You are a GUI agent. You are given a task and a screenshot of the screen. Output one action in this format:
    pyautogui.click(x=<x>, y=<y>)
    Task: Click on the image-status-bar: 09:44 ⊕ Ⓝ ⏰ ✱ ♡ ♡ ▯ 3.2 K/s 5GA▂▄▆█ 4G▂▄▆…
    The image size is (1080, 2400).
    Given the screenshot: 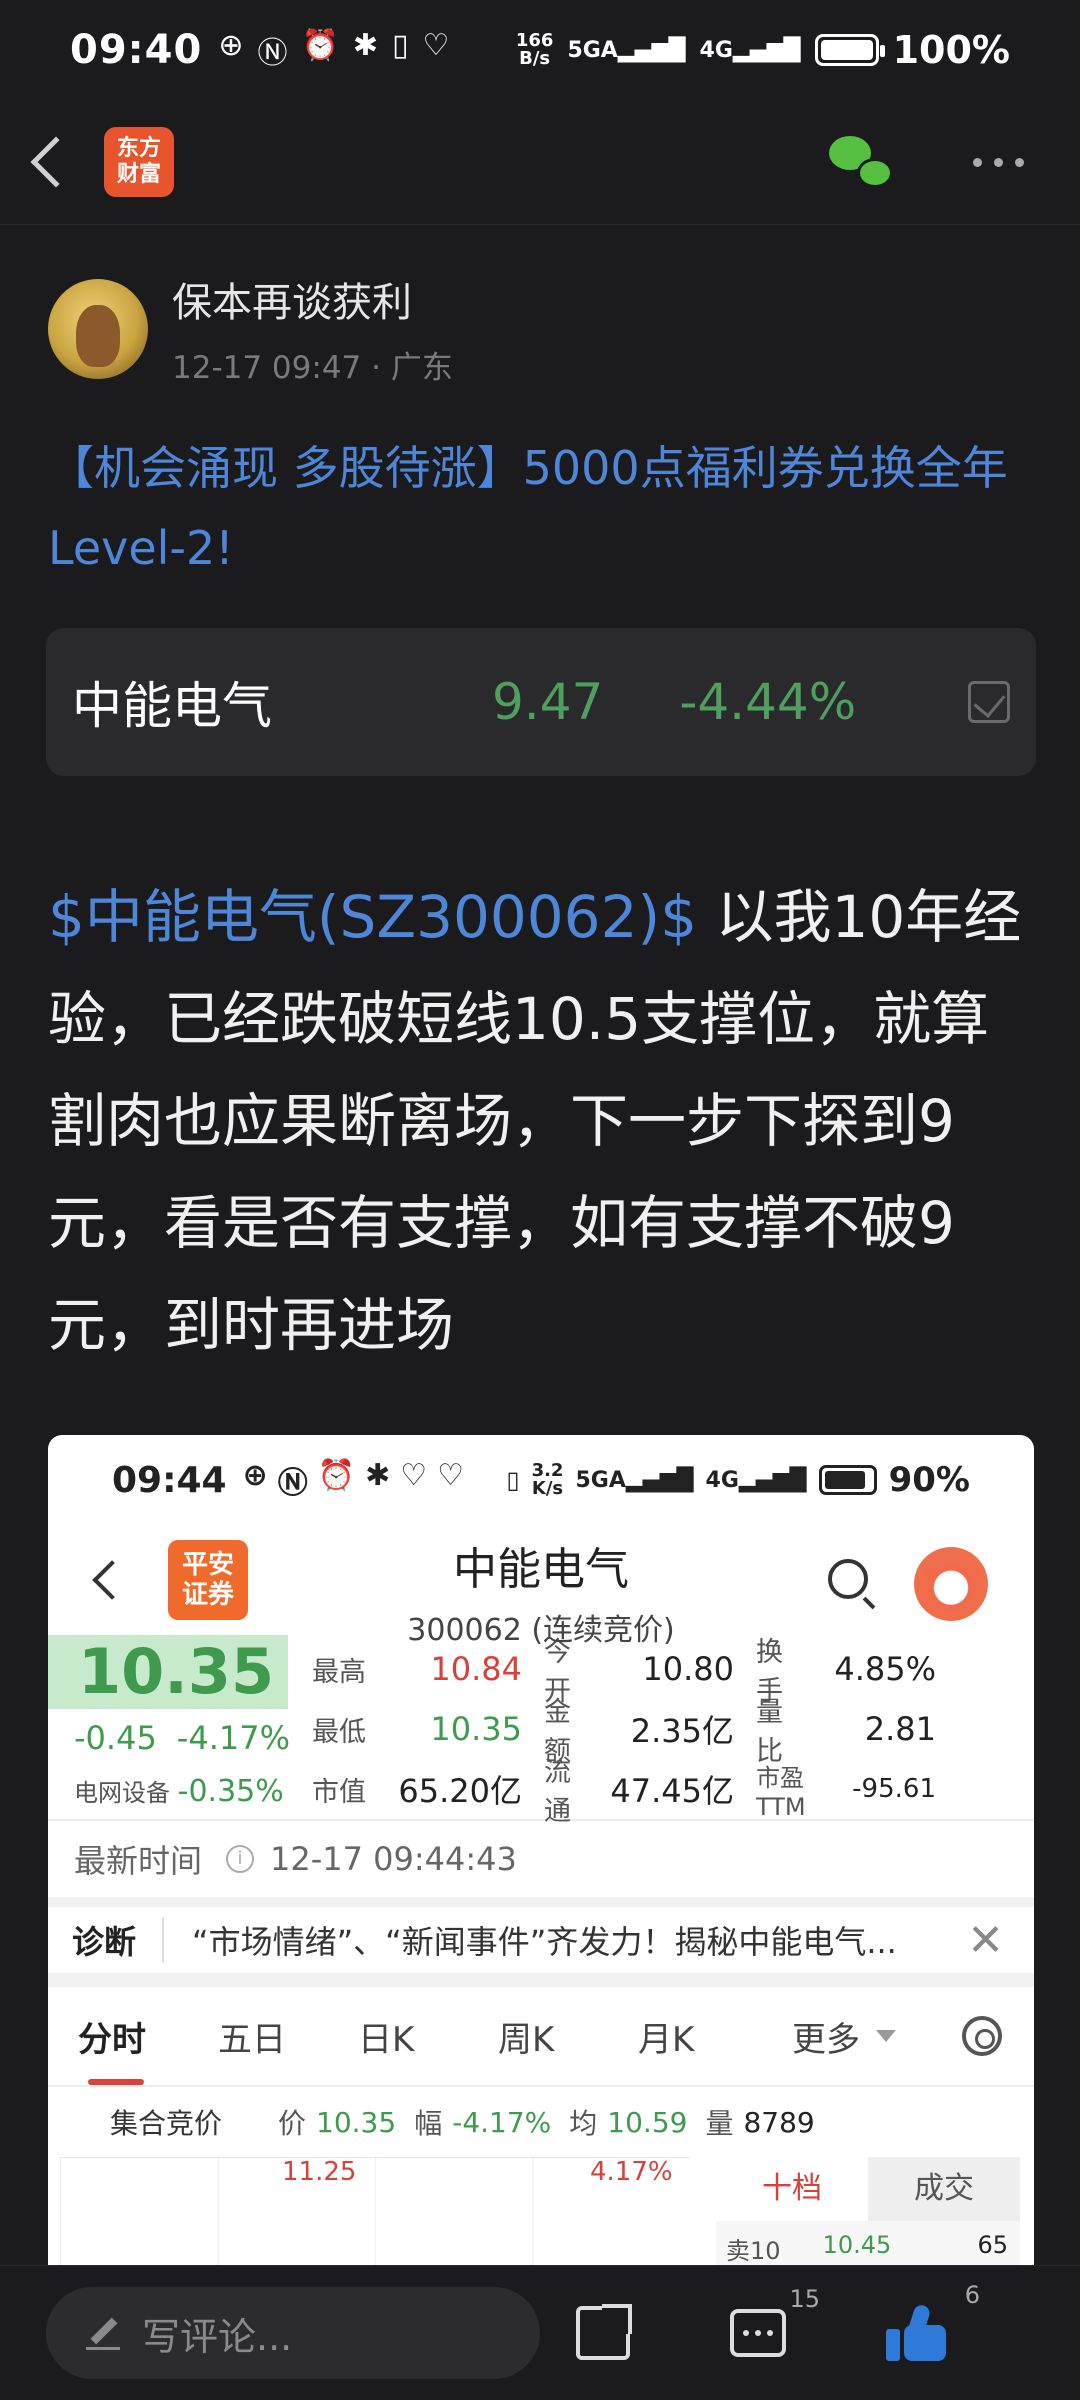 What is the action you would take?
    pyautogui.click(x=541, y=1479)
    